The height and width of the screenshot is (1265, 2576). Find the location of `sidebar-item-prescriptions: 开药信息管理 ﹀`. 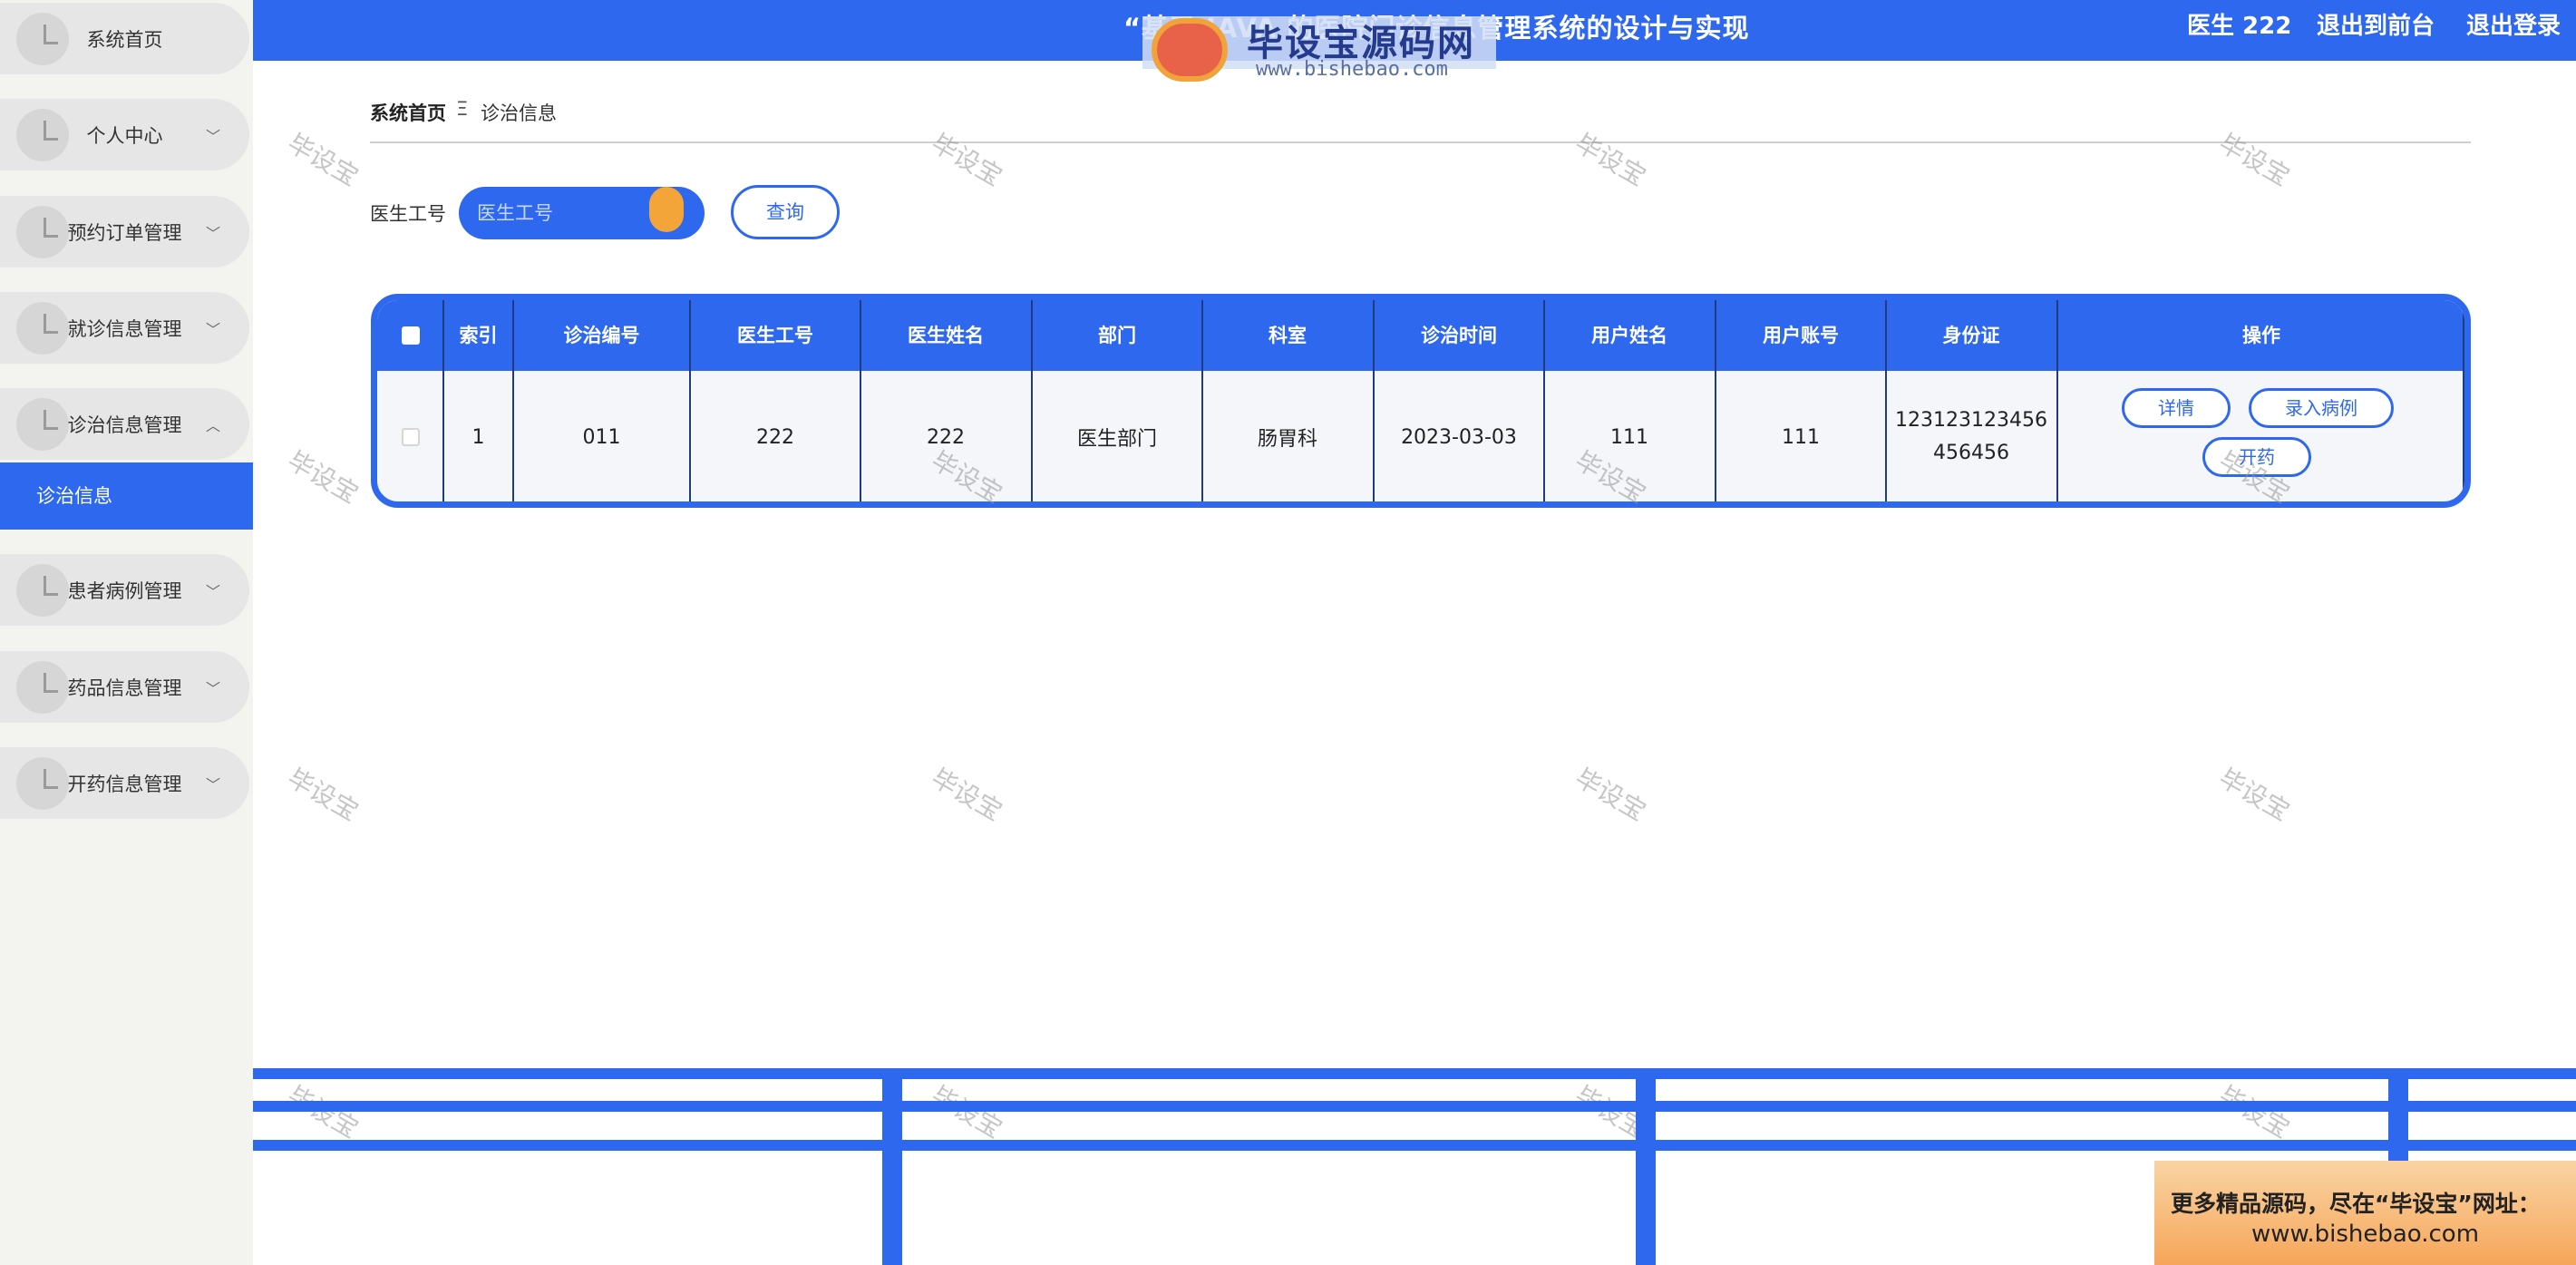

sidebar-item-prescriptions: 开药信息管理 ﹀ is located at coordinates (124, 783).